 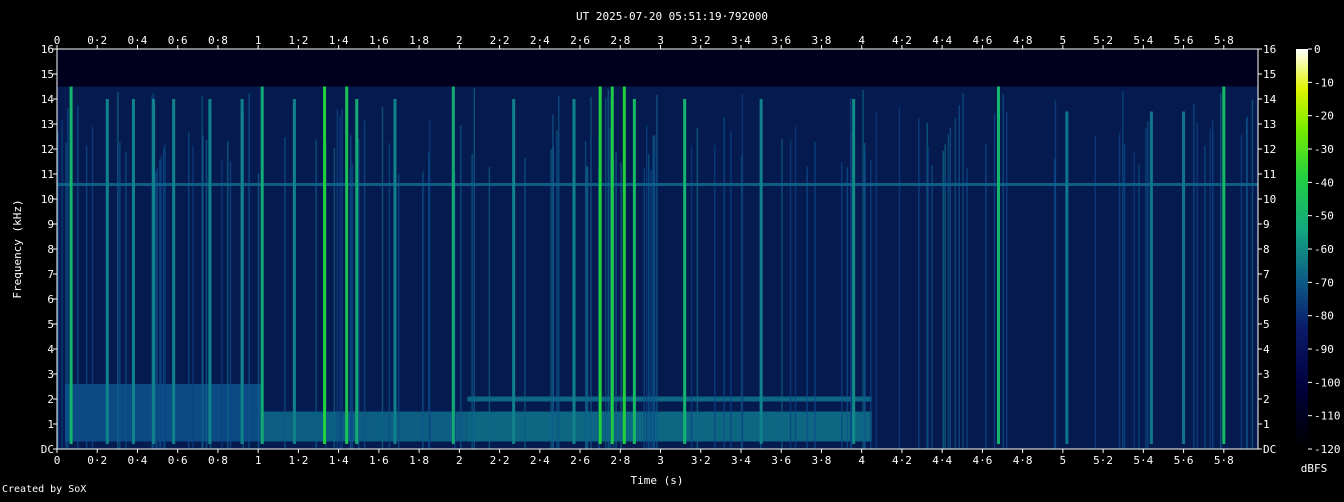 What do you see at coordinates (57, 40) in the screenshot?
I see `x-tick-label-top: 0` at bounding box center [57, 40].